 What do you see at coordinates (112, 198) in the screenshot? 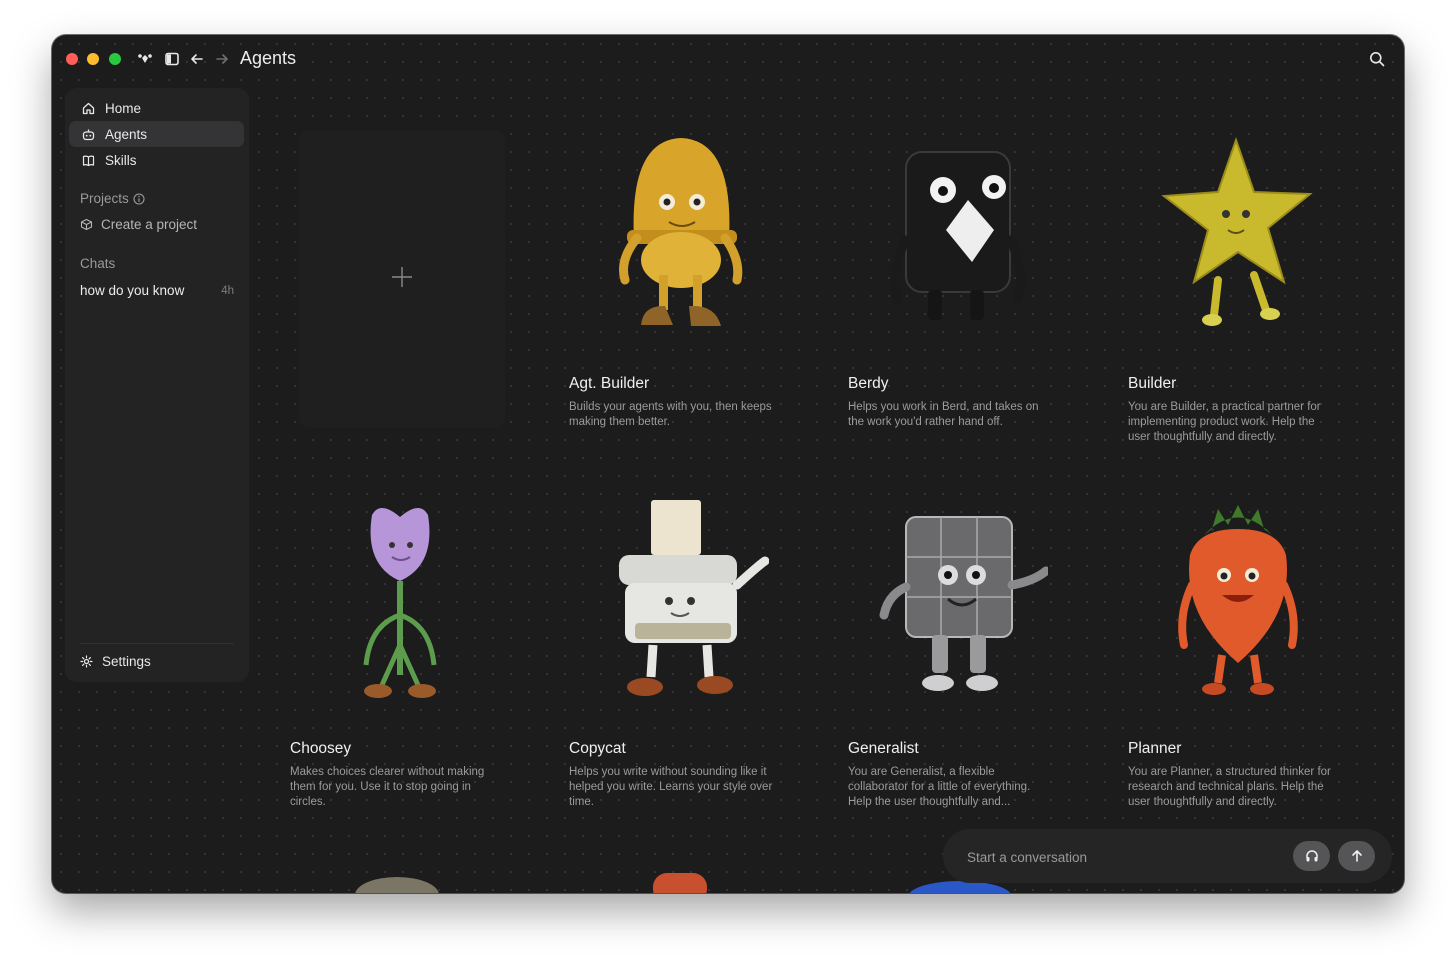
I see `projects-section-label: Projects` at bounding box center [112, 198].